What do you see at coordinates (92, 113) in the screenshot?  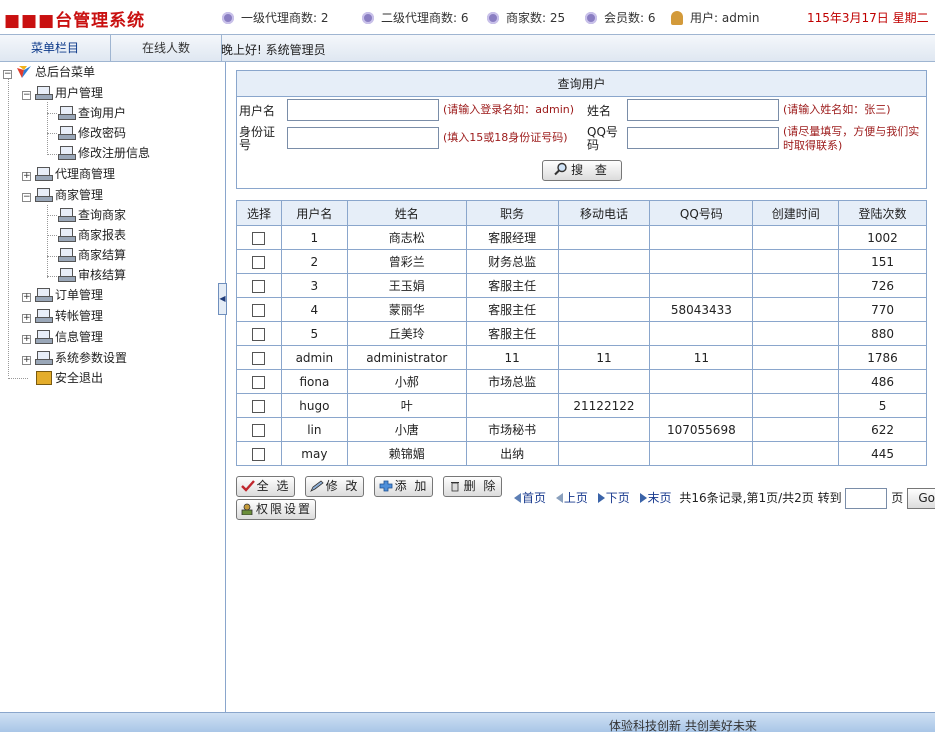 I see `sidebar-item-query-user: 查询用户` at bounding box center [92, 113].